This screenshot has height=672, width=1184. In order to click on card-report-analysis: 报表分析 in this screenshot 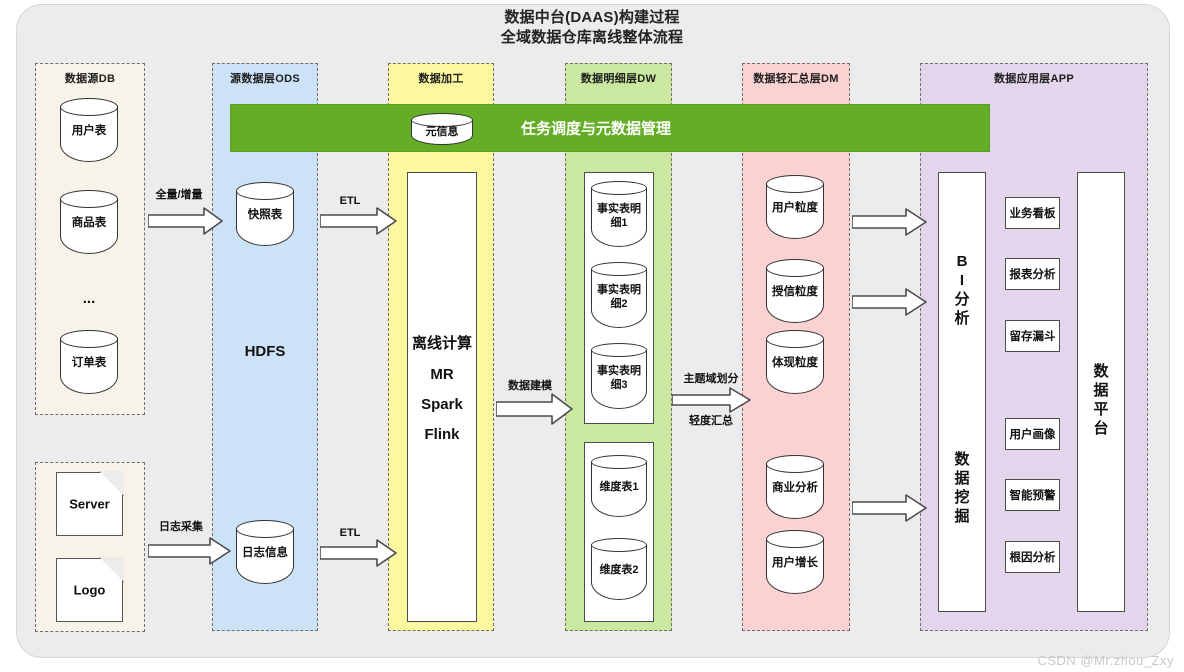, I will do `click(1032, 274)`.